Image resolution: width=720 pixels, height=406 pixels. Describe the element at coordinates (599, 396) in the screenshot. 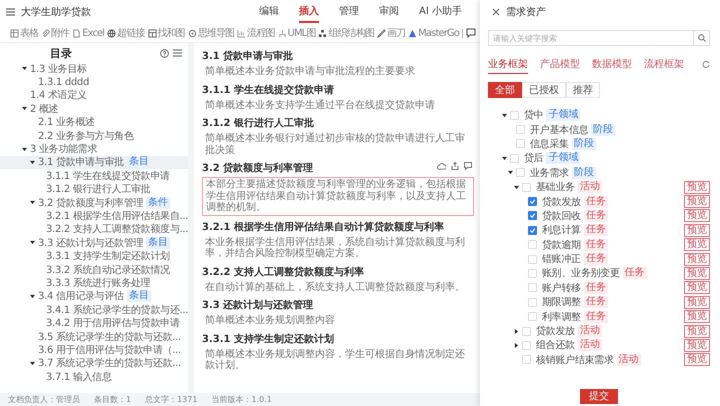

I see `submit-button: 提交` at that location.